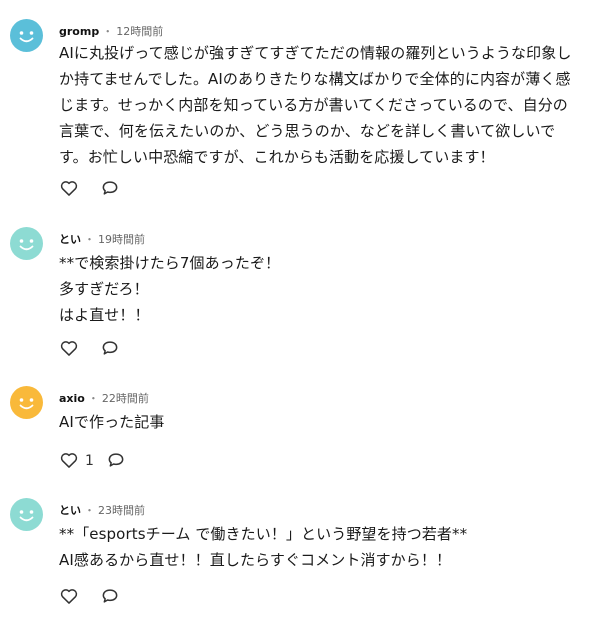  Describe the element at coordinates (307, 131) in the screenshot. I see `comment-line: 言葉で、何を伝えたいのか、どう思うのか、などを詳しく書いて欲しいで` at that location.